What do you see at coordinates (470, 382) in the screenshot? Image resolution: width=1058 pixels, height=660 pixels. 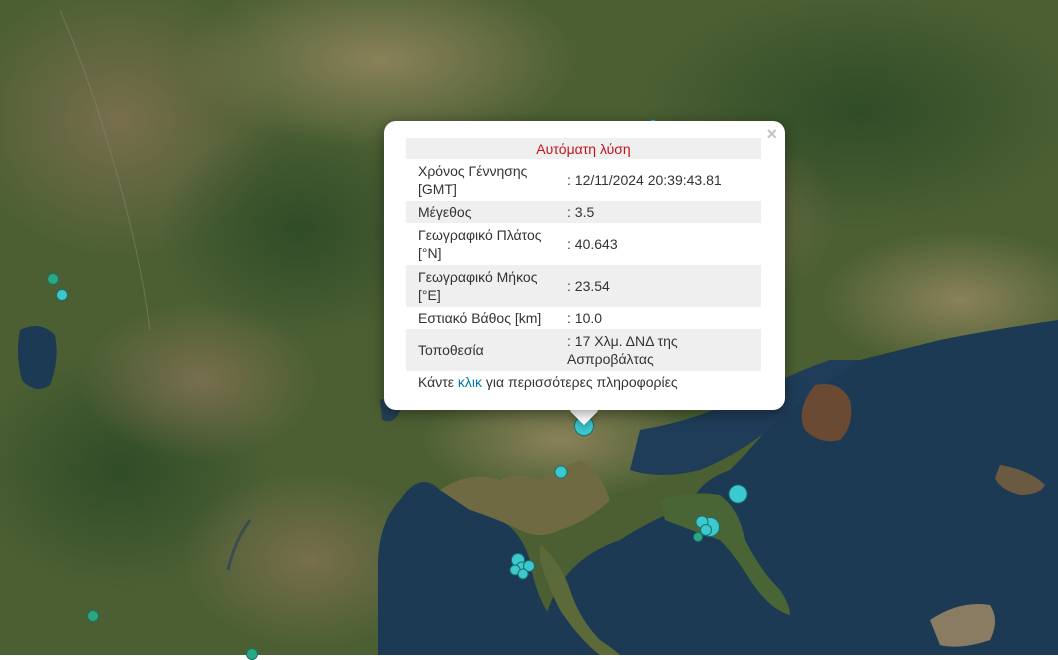 I see `more-info-link: κλικ` at bounding box center [470, 382].